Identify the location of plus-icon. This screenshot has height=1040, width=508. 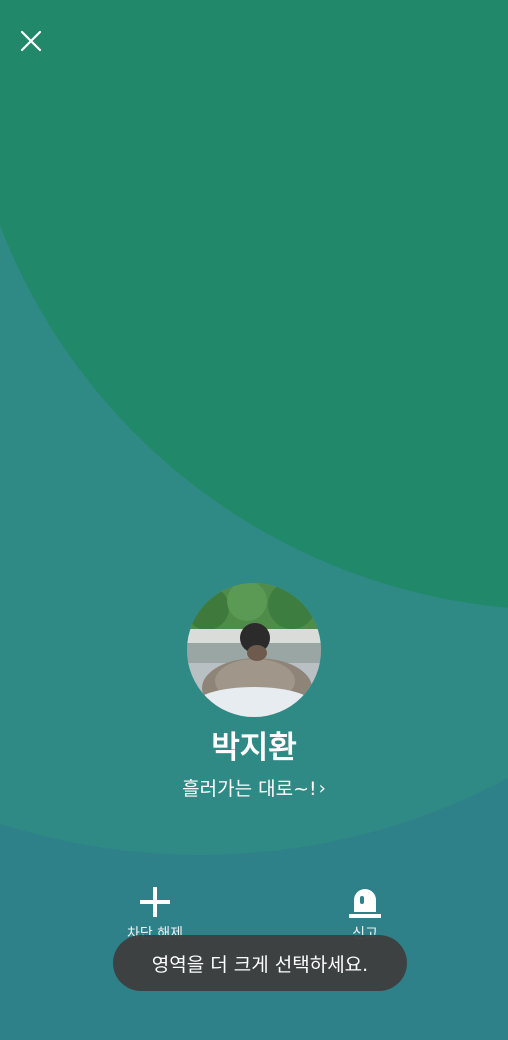
(155, 902).